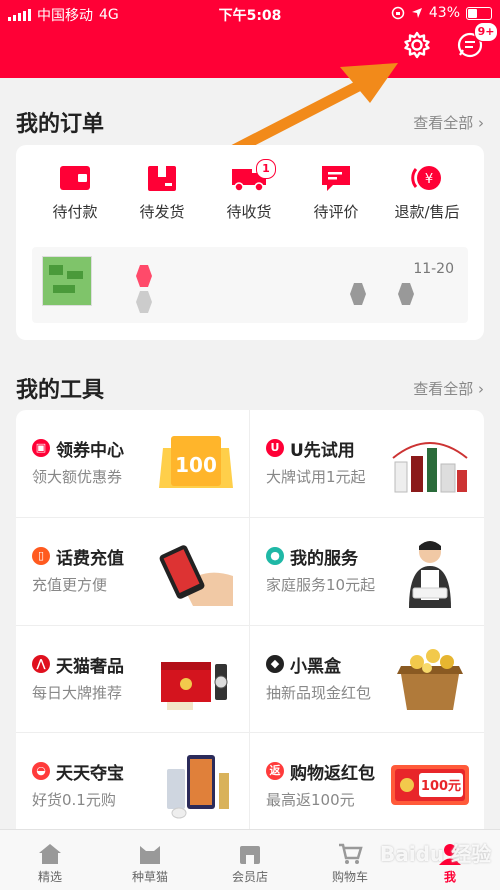 This screenshot has height=890, width=500. What do you see at coordinates (60, 124) in the screenshot?
I see `orders-title: 我的订单` at bounding box center [60, 124].